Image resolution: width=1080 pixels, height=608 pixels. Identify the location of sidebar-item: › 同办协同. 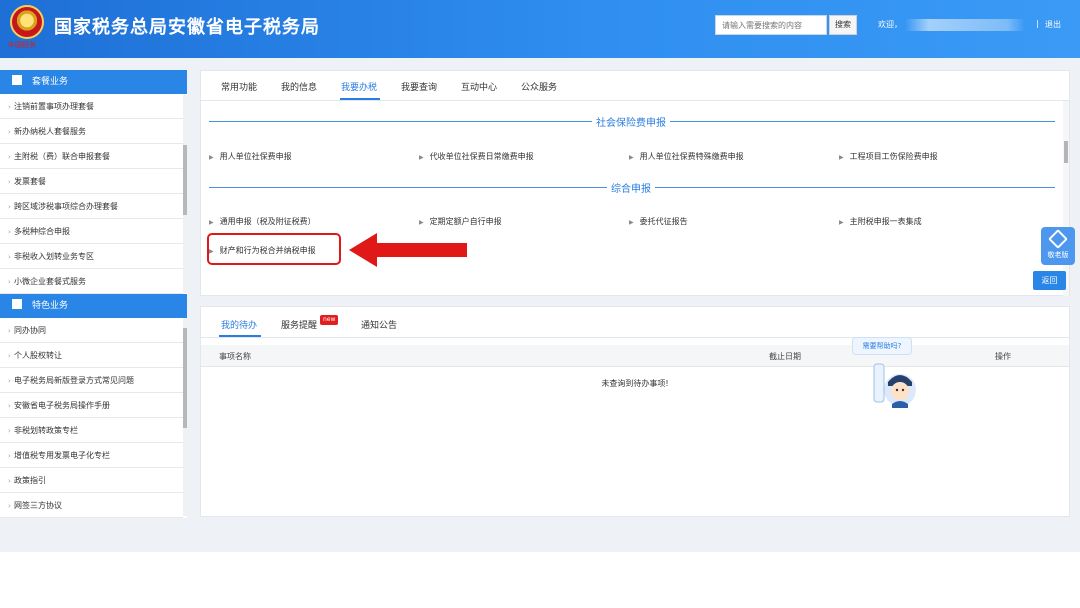
(91, 330).